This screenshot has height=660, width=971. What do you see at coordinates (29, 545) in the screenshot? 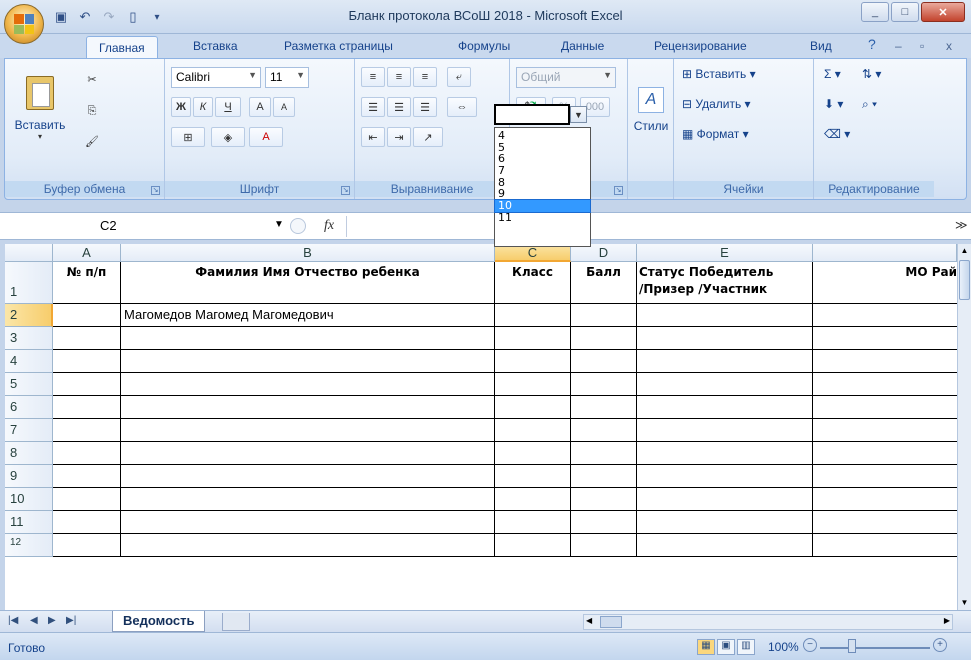
I see `row-header-12: 12` at bounding box center [29, 545].